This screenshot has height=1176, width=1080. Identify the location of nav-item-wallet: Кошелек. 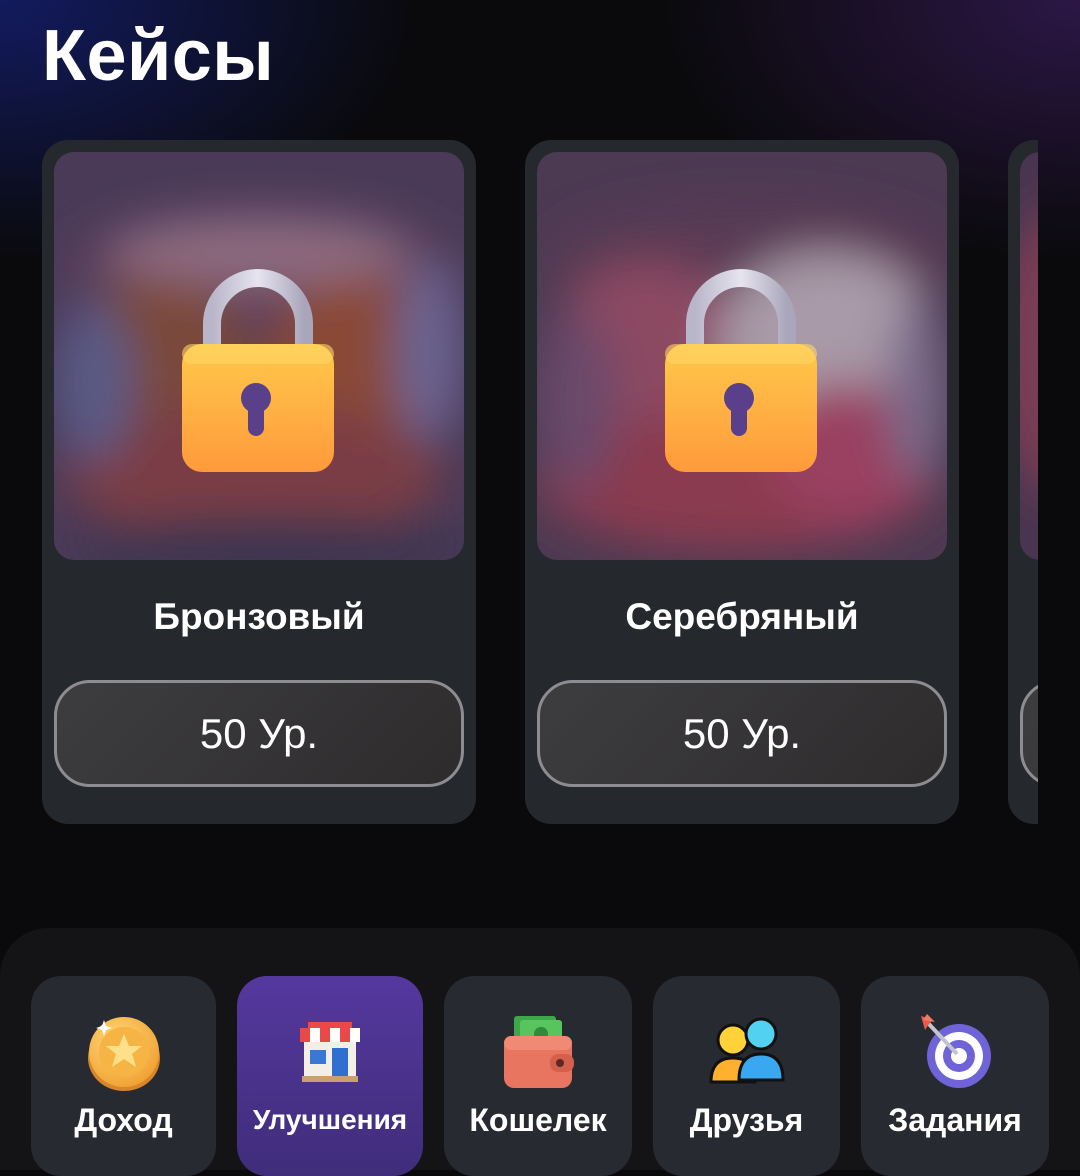
(538, 1076).